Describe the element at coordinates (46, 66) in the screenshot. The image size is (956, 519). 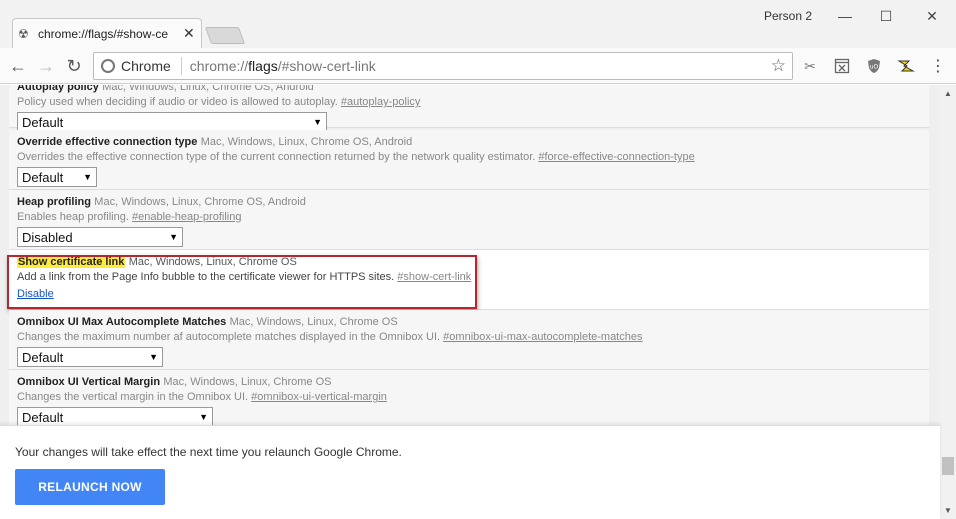
I see `forward-button: →` at that location.